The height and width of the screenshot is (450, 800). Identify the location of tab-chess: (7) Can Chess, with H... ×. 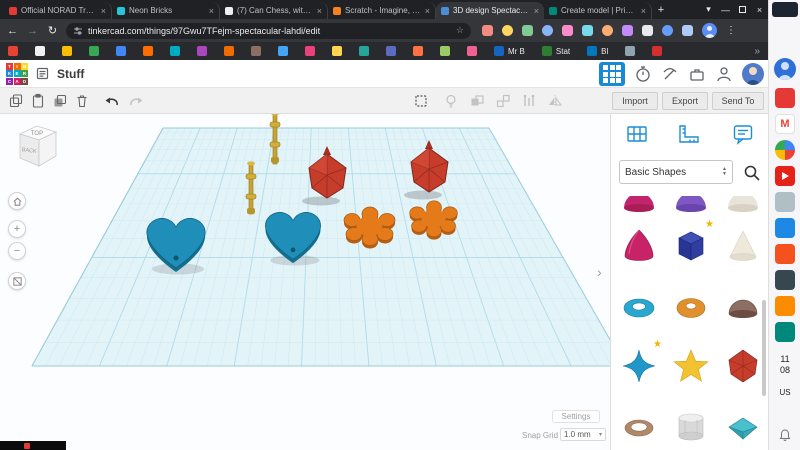
(274, 10).